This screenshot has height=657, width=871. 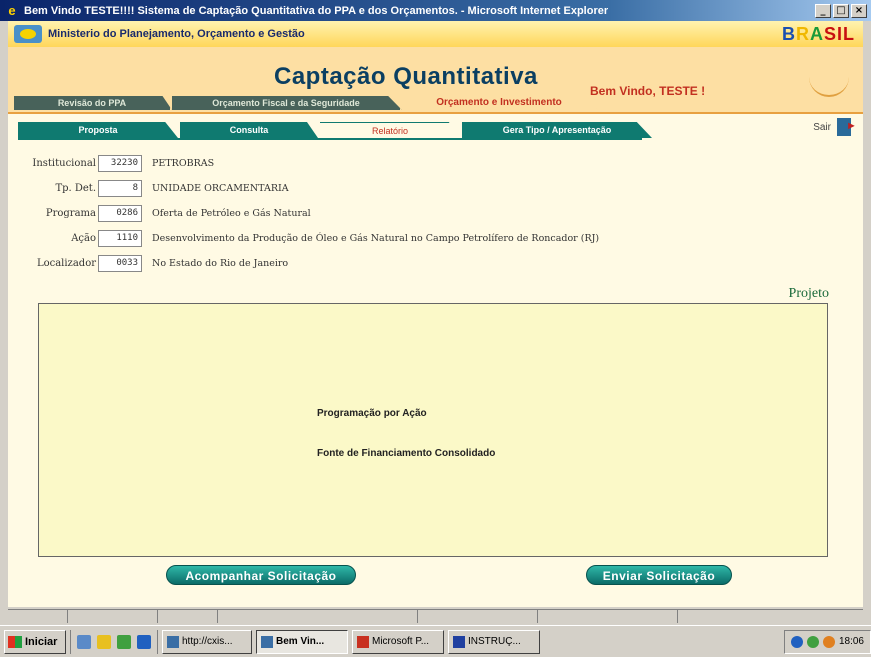 I want to click on minimize-button: _, so click(x=823, y=10).